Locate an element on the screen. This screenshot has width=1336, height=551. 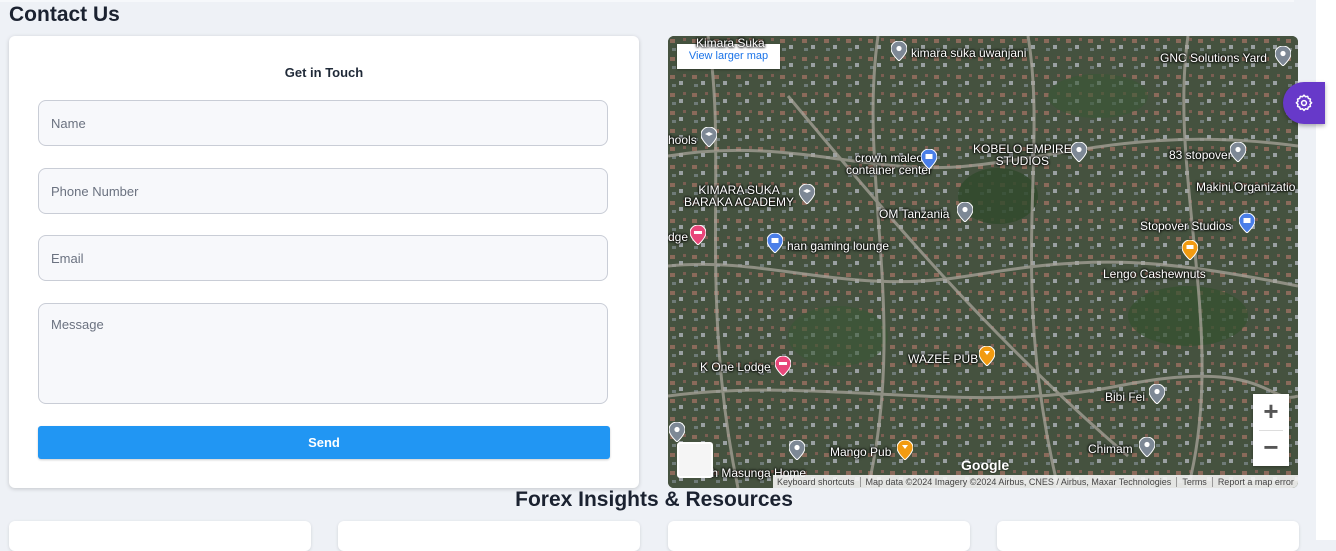
map-place-label: Stopover Studios is located at coordinates (1185, 226).